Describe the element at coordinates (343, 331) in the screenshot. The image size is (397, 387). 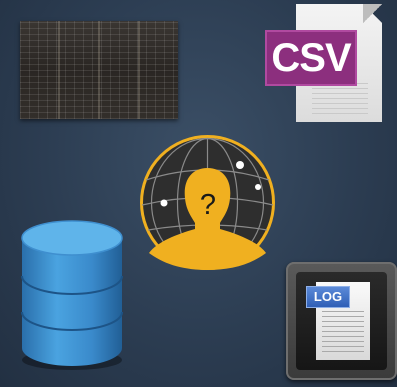
I see `log-page-lines` at that location.